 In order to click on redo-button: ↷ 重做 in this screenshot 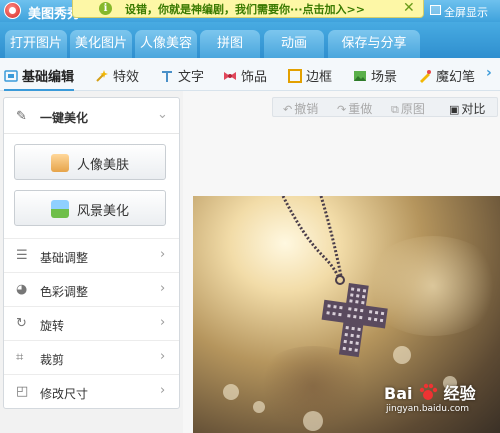, I will do `click(354, 108)`.